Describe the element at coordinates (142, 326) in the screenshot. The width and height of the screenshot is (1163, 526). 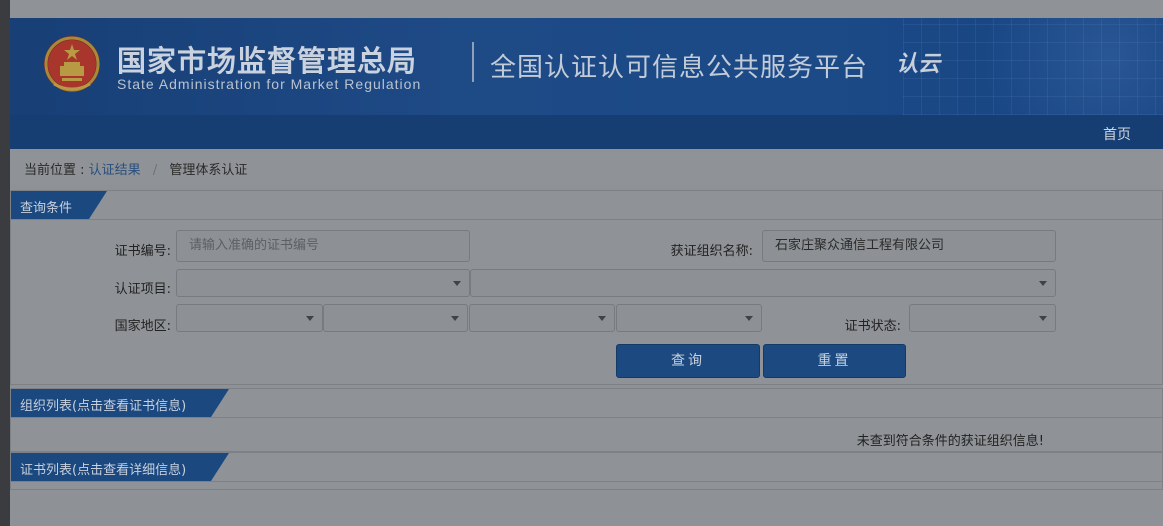
I see `region-label: 国家地区:` at that location.